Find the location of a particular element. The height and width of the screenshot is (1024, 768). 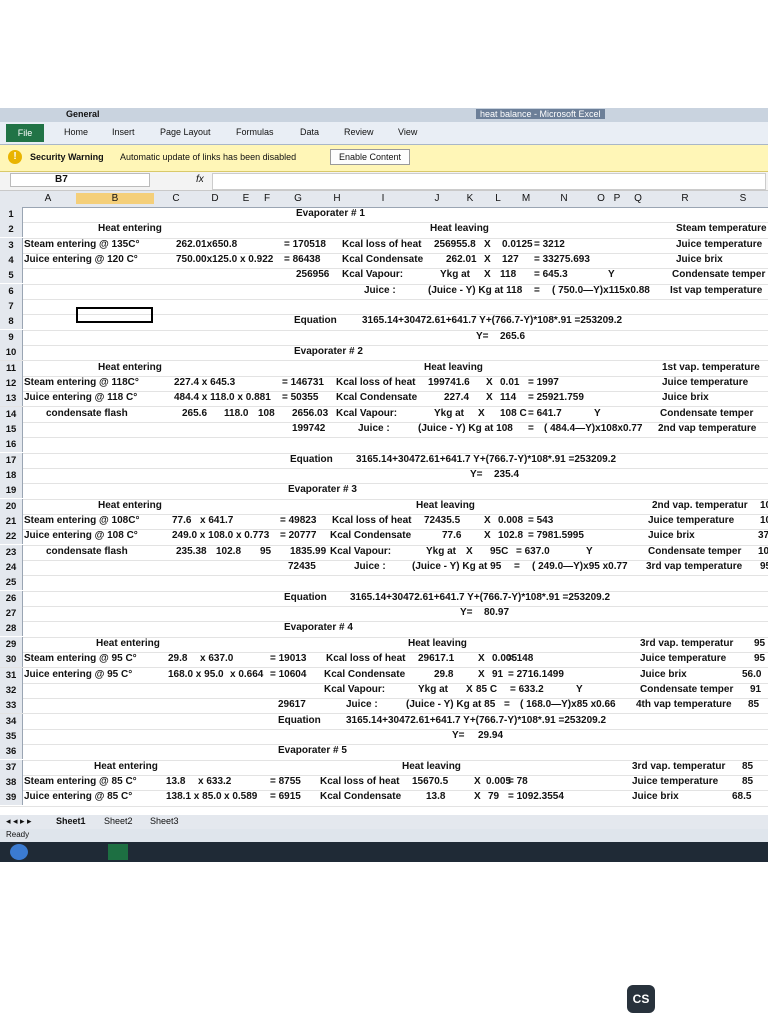

fx-icon: fx is located at coordinates (200, 179).